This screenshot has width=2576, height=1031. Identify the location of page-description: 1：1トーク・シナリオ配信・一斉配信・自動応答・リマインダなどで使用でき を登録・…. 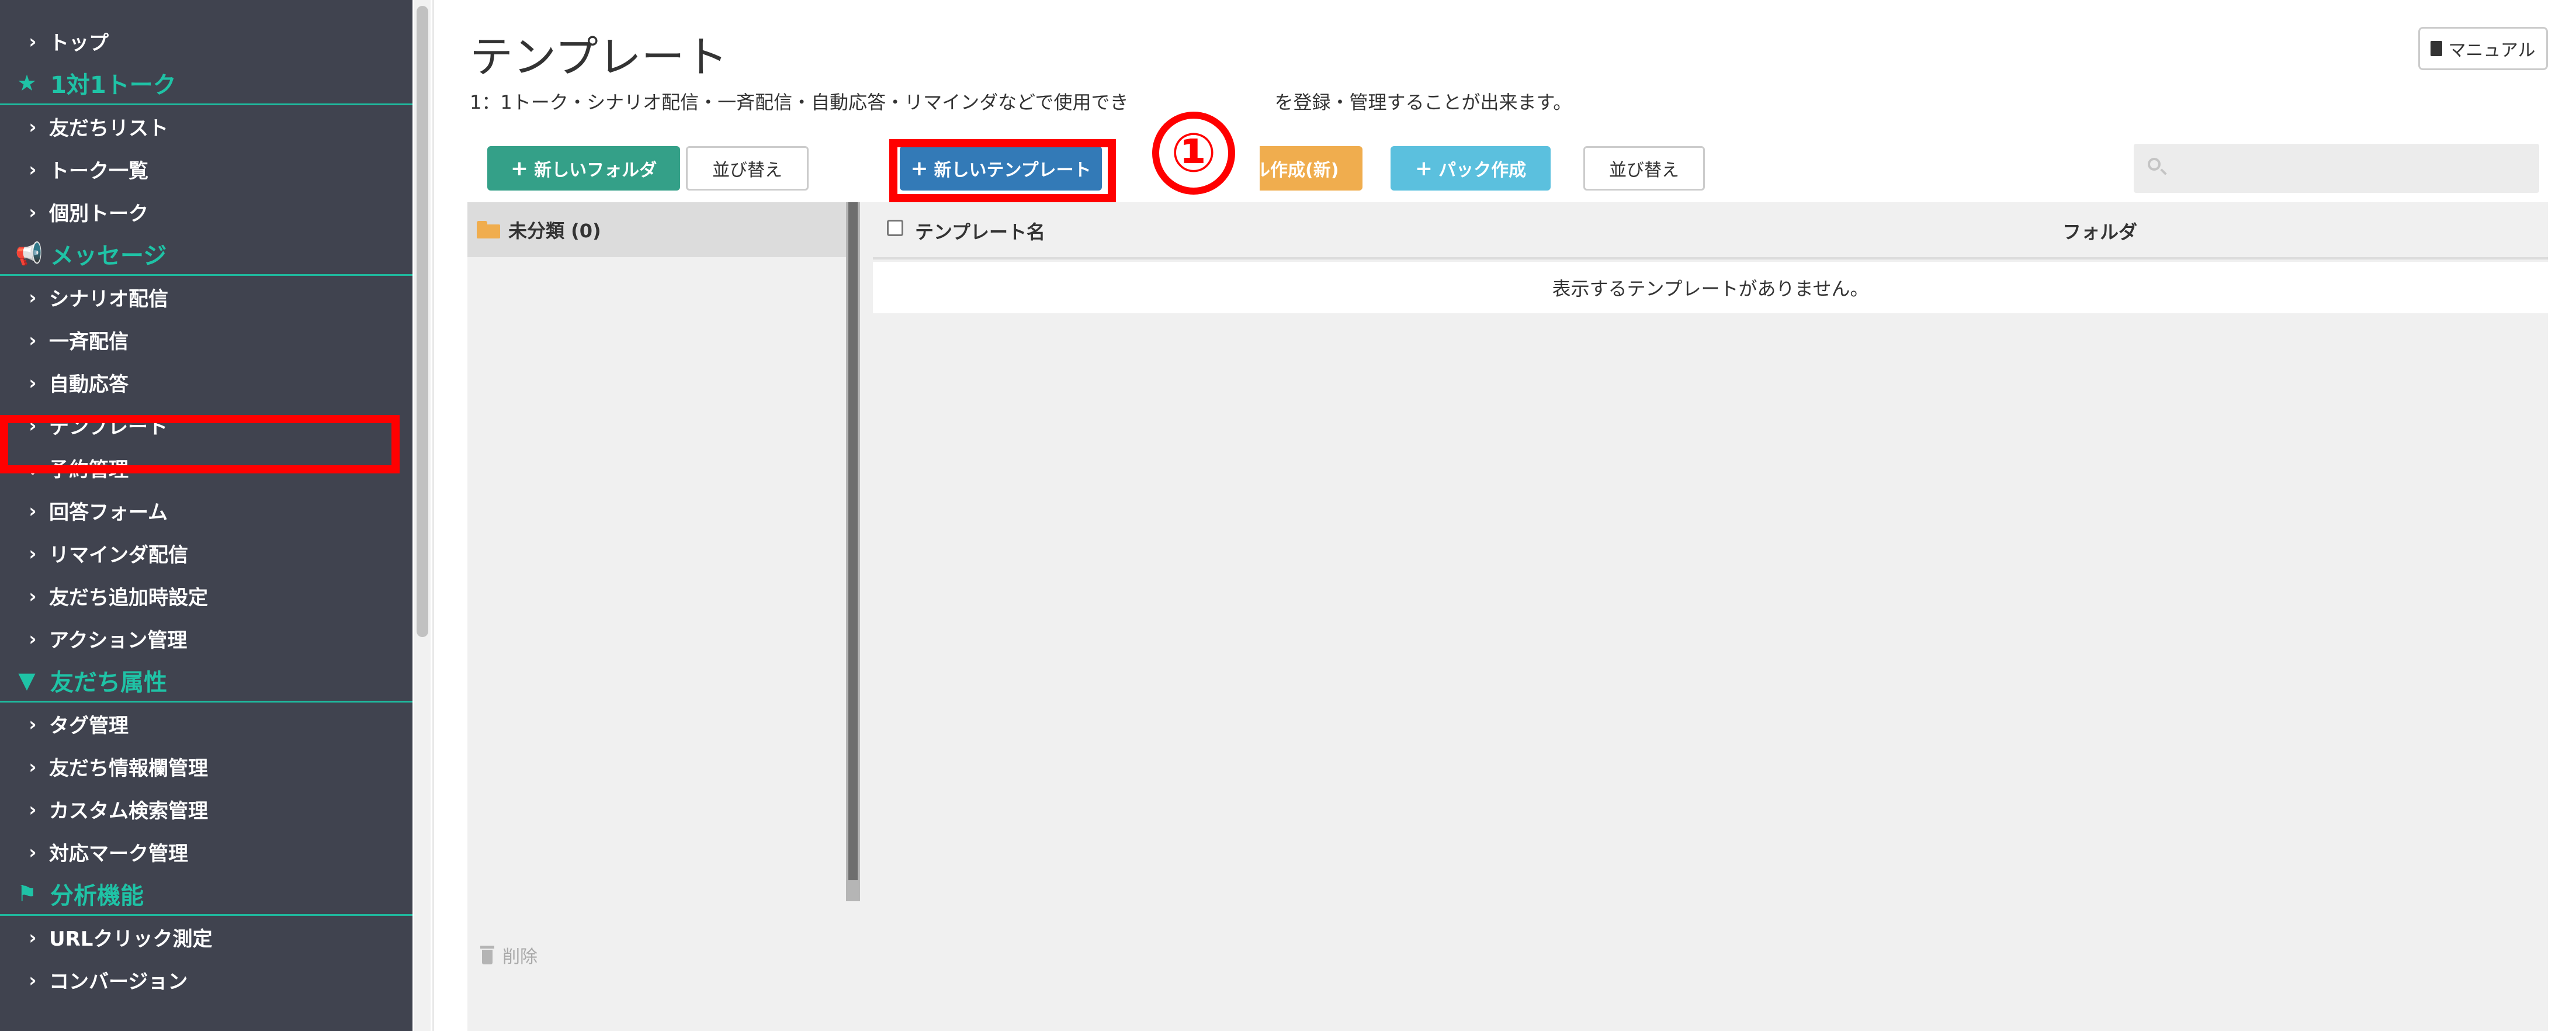
(1021, 102).